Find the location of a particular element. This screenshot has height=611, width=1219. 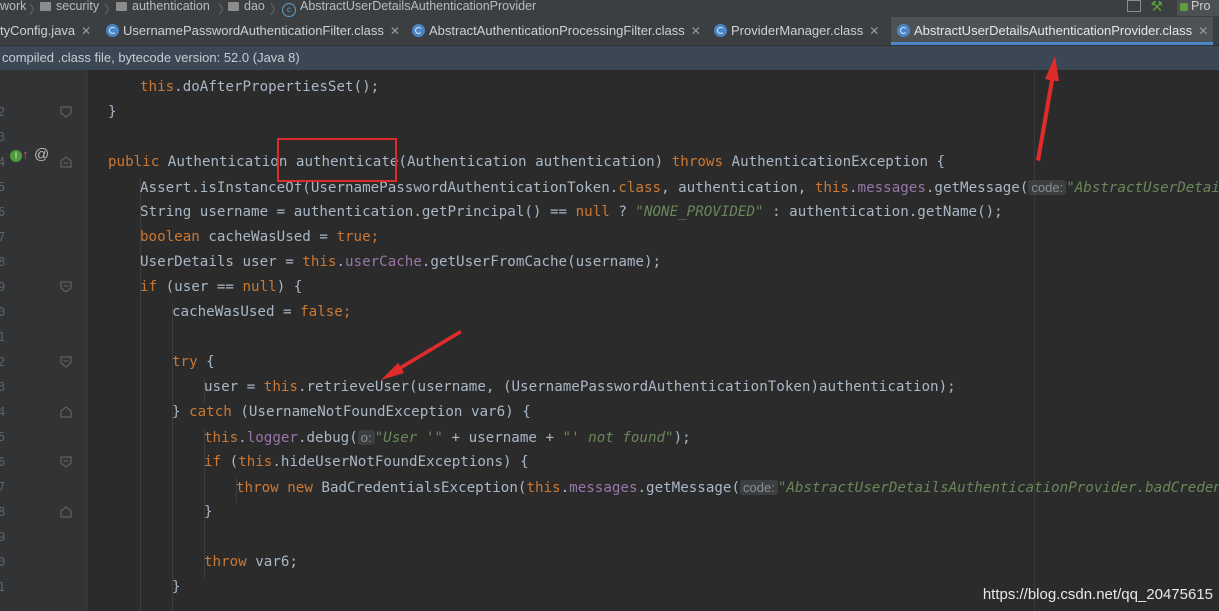

watermark: https://blog.csdn.net/qq_20475615 is located at coordinates (1097, 594).